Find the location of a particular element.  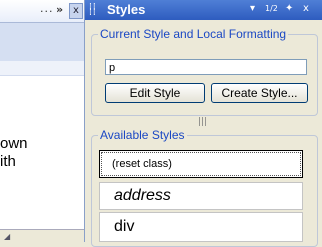

dropdown-arrow-icon: ▾ is located at coordinates (252, 8).